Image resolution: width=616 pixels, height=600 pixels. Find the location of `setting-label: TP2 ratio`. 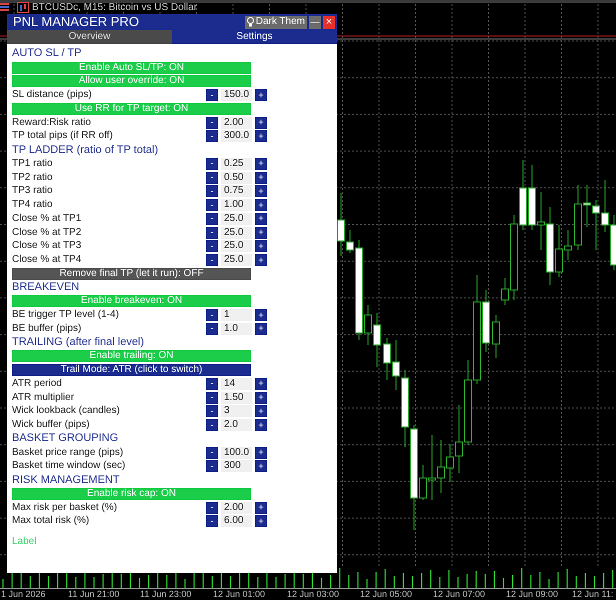

setting-label: TP2 ratio is located at coordinates (33, 178).